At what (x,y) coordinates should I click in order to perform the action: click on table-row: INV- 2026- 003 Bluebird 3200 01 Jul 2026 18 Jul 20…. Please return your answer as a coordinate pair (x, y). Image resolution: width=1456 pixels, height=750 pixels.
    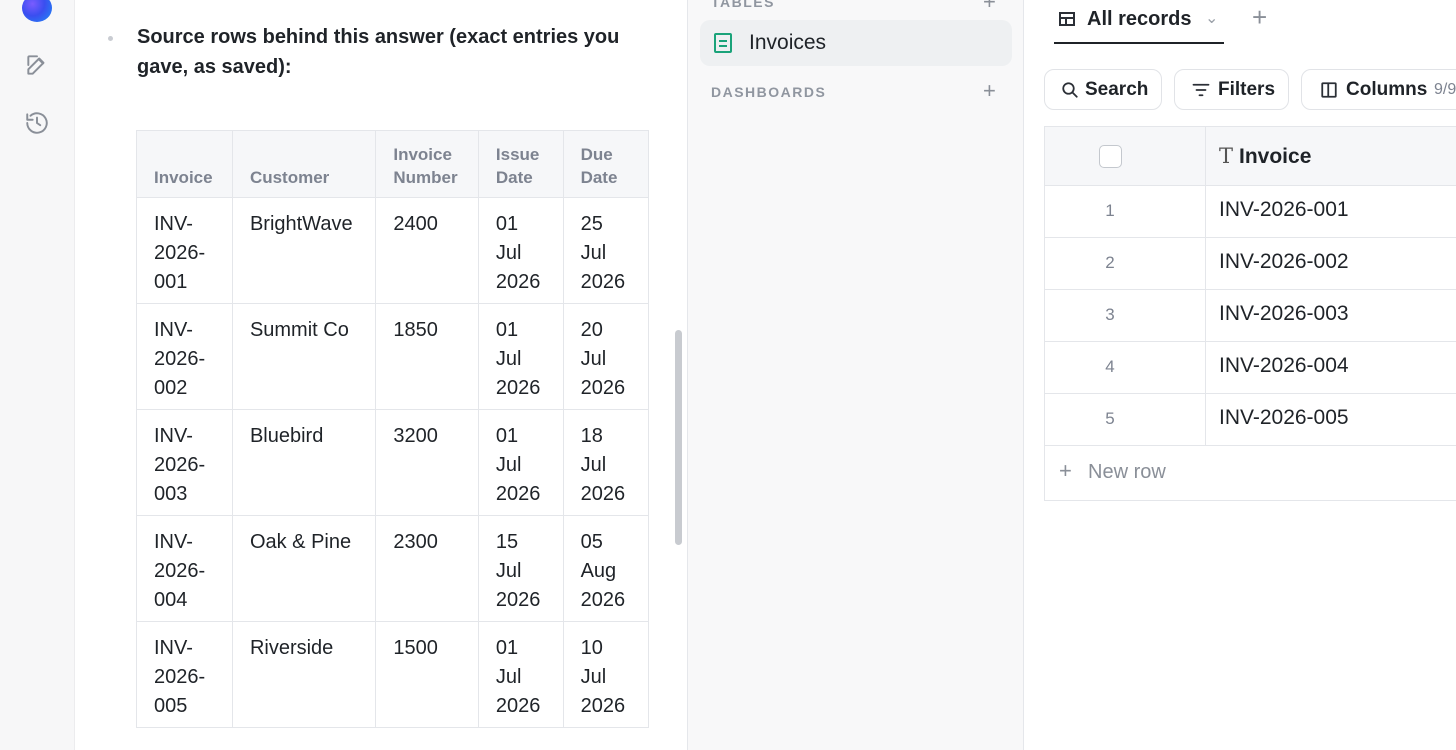
    Looking at the image, I should click on (392, 462).